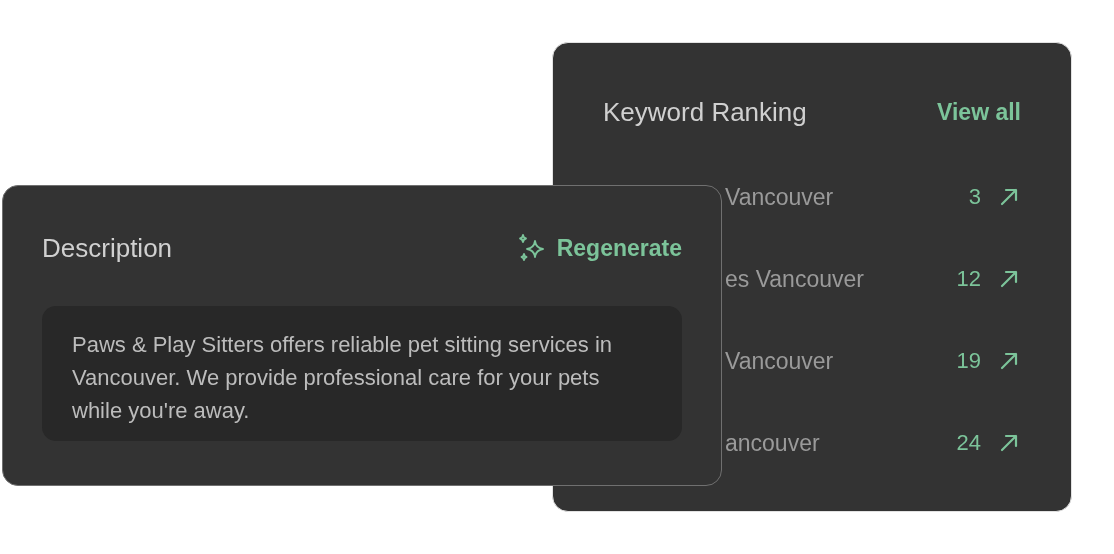 This screenshot has height=554, width=1114. What do you see at coordinates (795, 279) in the screenshot?
I see `keyword-text: es Vancouver` at bounding box center [795, 279].